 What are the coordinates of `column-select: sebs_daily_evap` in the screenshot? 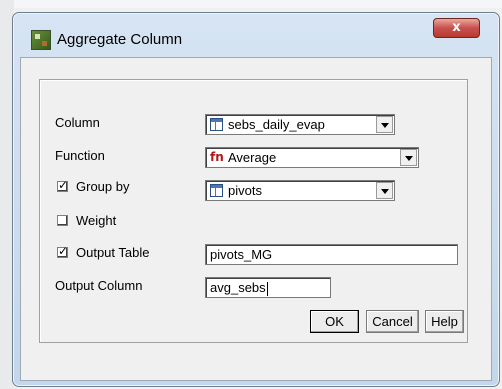 It's located at (300, 124).